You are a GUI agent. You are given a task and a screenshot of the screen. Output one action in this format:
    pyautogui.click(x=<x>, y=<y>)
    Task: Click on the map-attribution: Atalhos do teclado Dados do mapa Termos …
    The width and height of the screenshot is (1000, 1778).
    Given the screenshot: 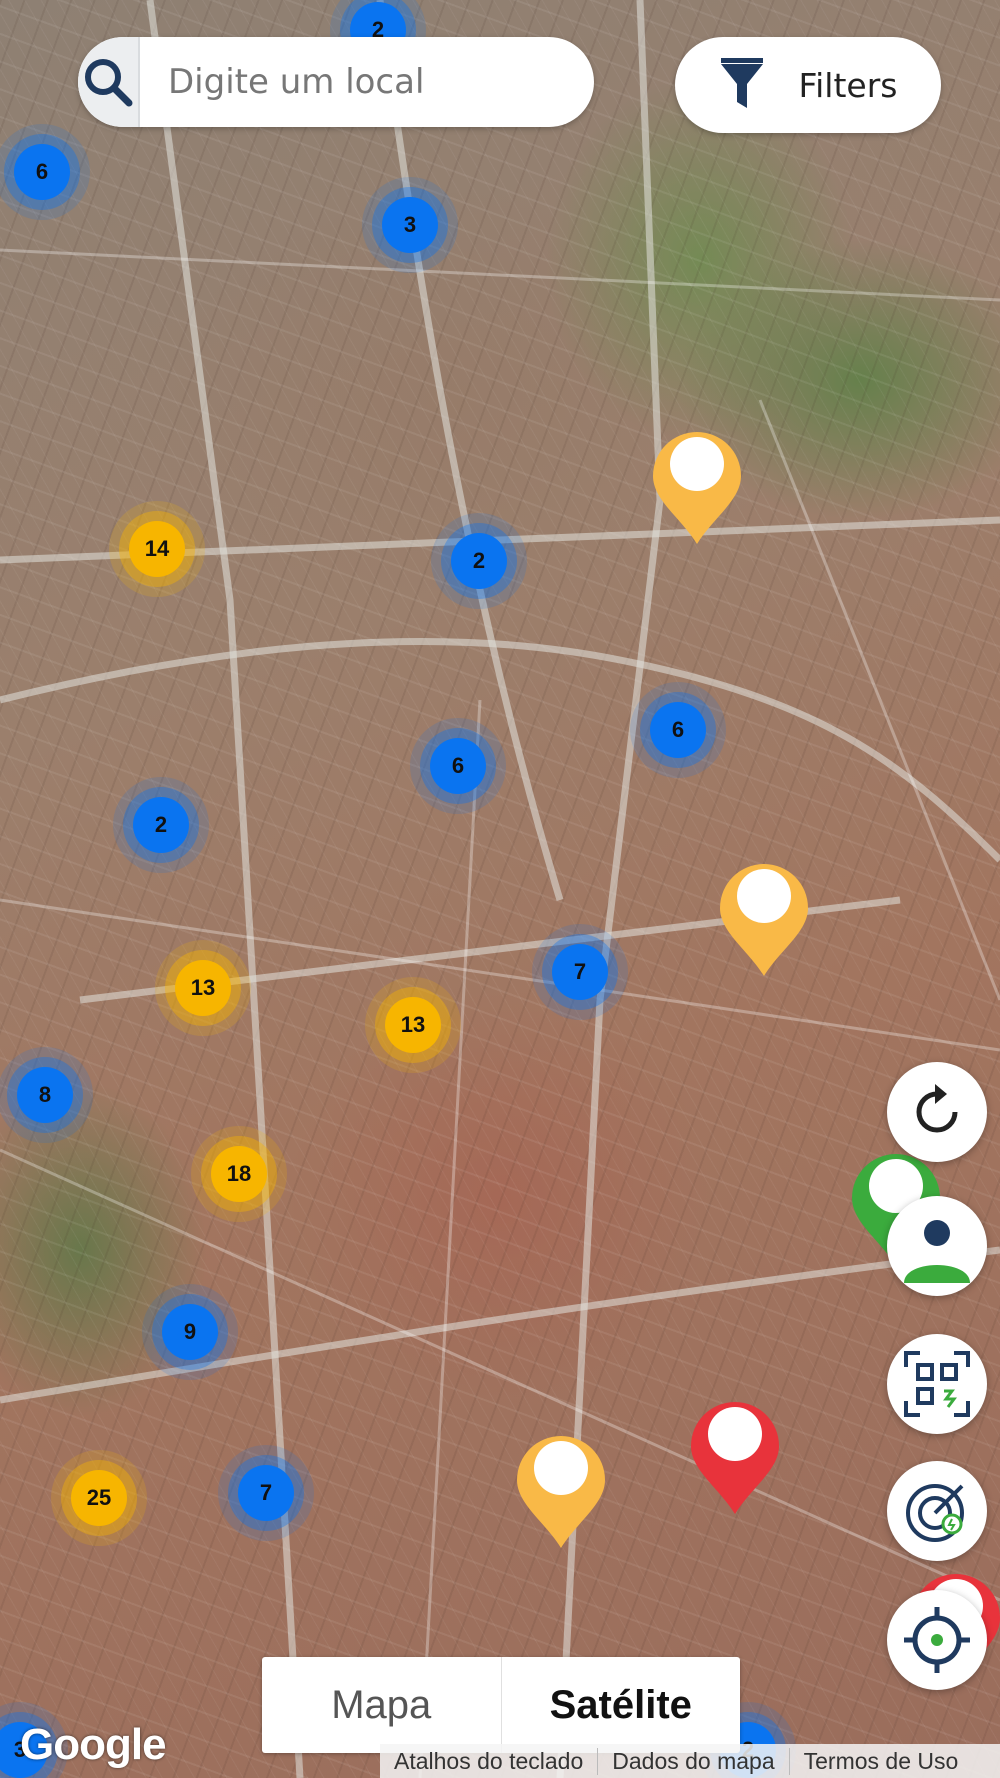 What is the action you would take?
    pyautogui.click(x=690, y=1761)
    